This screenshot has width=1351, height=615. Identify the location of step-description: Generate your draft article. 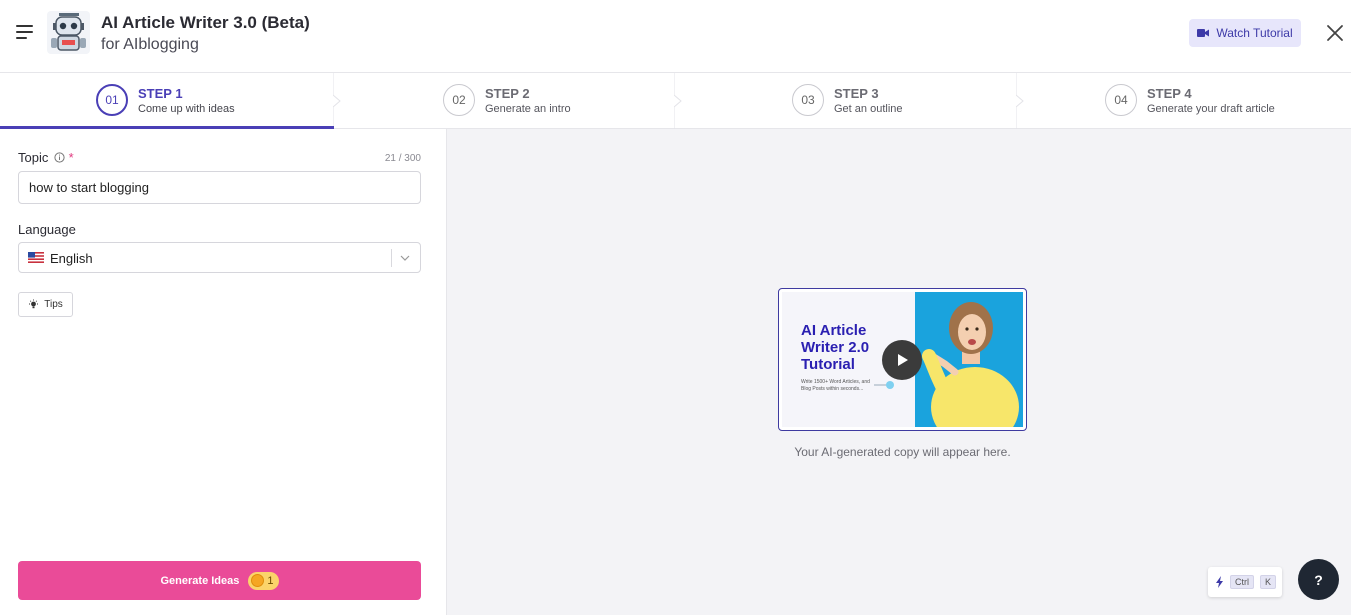
(1211, 109).